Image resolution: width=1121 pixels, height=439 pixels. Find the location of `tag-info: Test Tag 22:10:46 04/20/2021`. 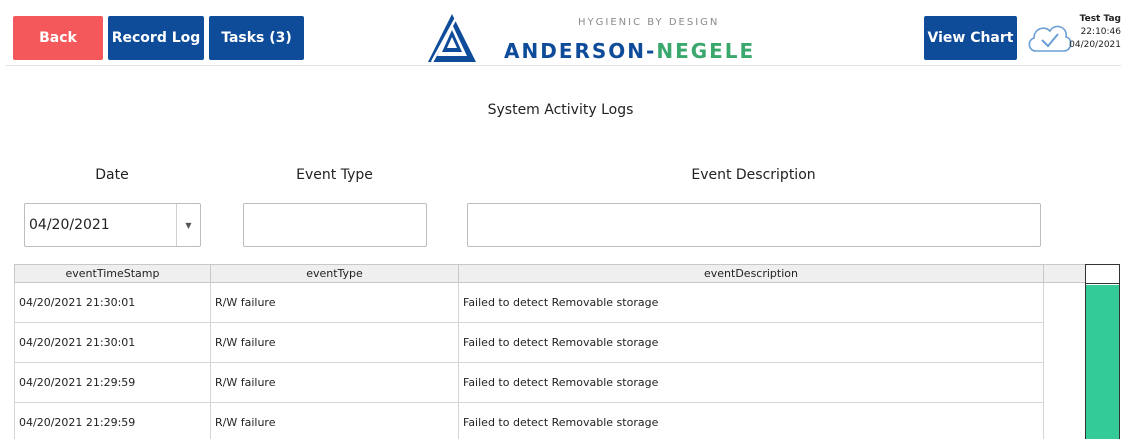

tag-info: Test Tag 22:10:46 04/20/2021 is located at coordinates (1091, 32).